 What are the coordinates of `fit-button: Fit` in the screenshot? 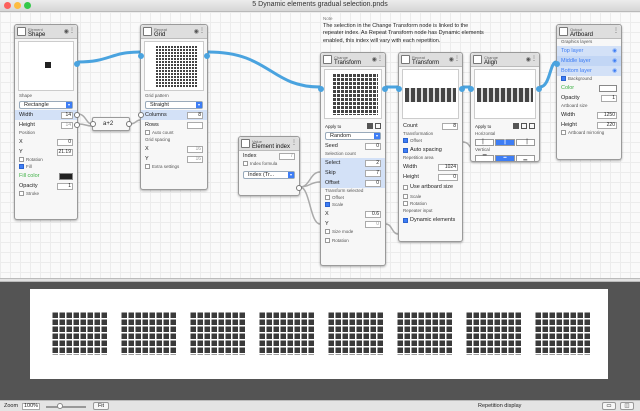 It's located at (101, 406).